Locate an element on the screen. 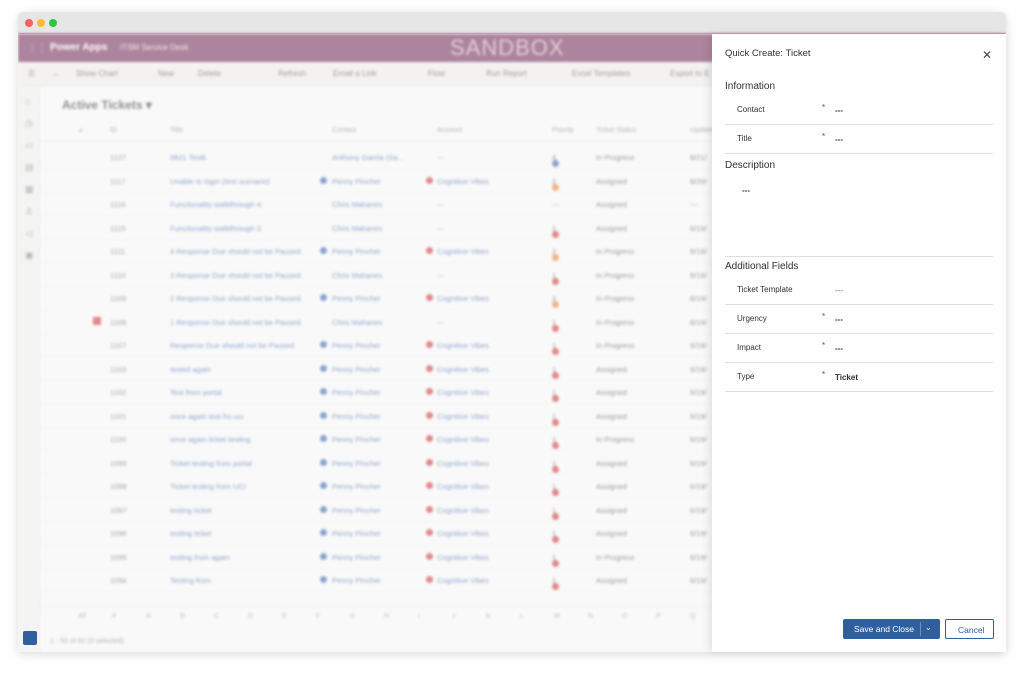  title-value: --- is located at coordinates (839, 139).